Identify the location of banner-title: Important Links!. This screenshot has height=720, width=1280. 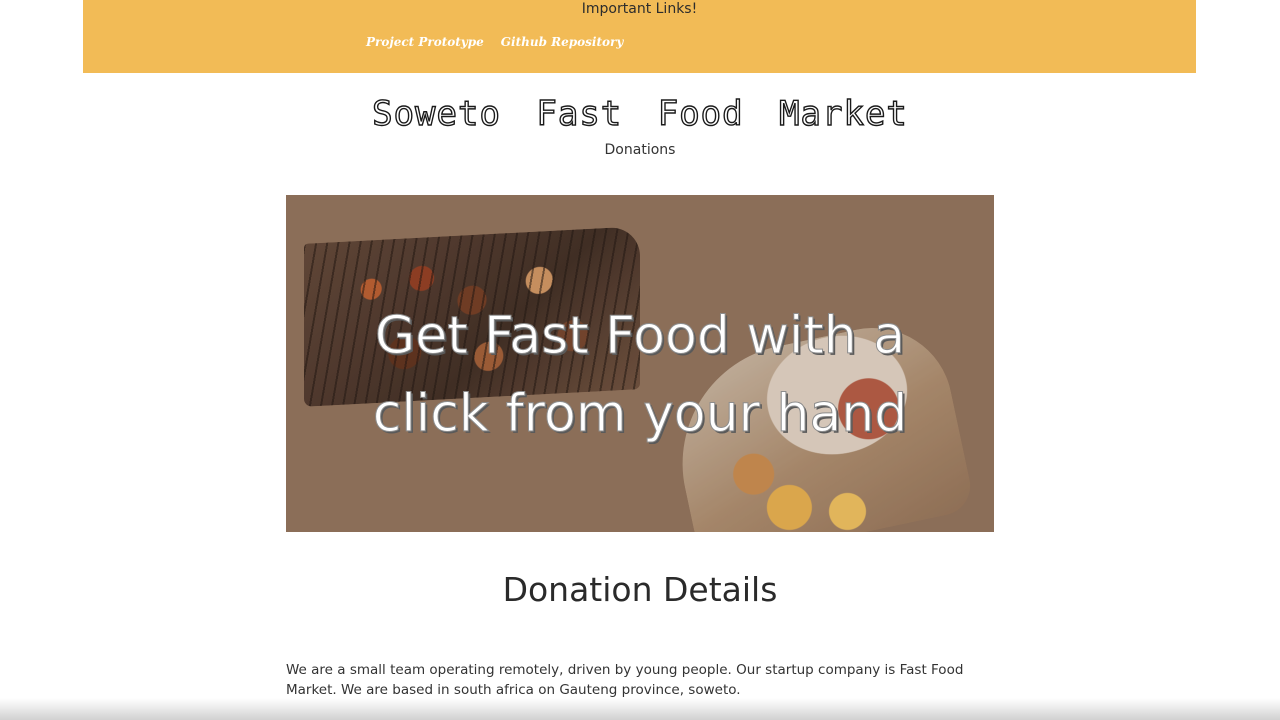
(639, 9).